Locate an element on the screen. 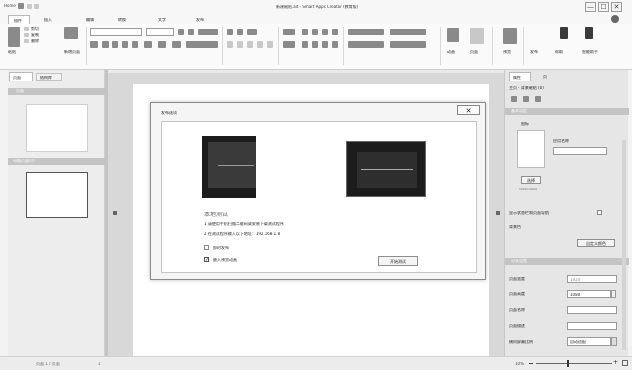  format-painter-icon is located at coordinates (94, 44).